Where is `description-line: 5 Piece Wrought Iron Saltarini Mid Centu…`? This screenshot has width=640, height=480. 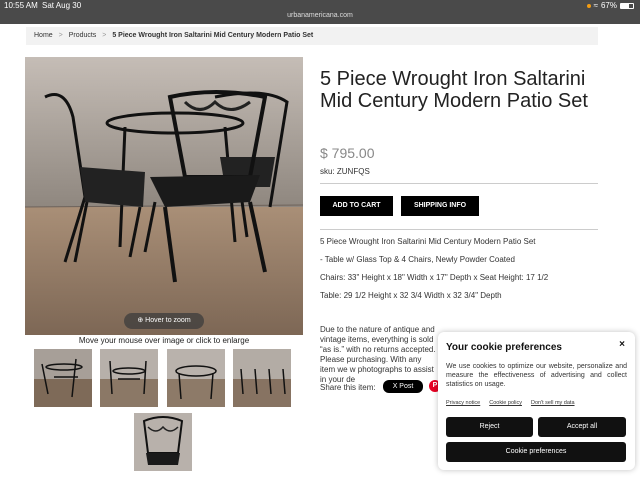 description-line: 5 Piece Wrought Iron Saltarini Mid Centu… is located at coordinates (428, 241).